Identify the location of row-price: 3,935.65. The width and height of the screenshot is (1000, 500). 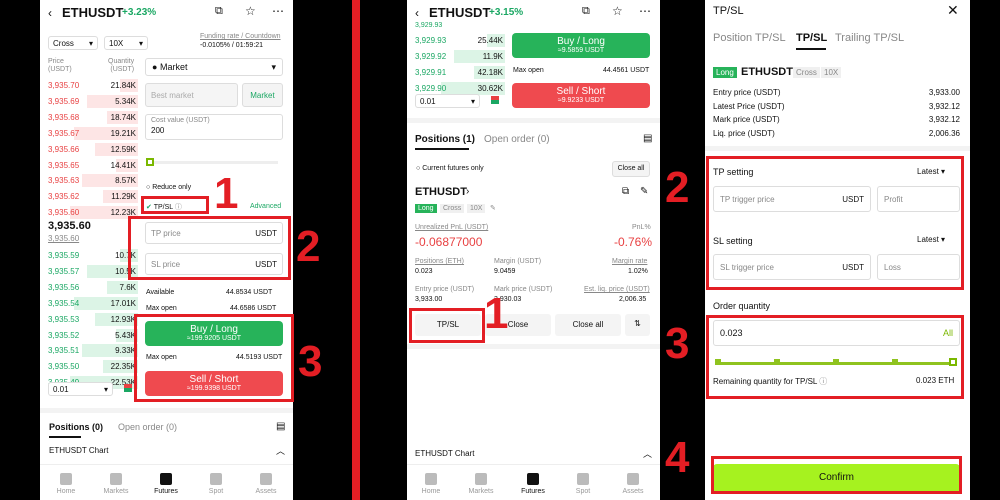
(64, 165).